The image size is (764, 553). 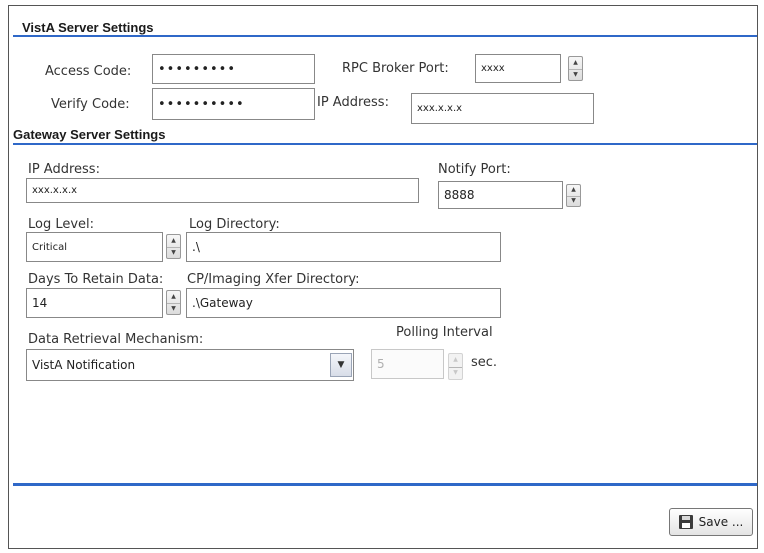 I want to click on gateway-ip-field: xxx.x.x.x, so click(x=222, y=190).